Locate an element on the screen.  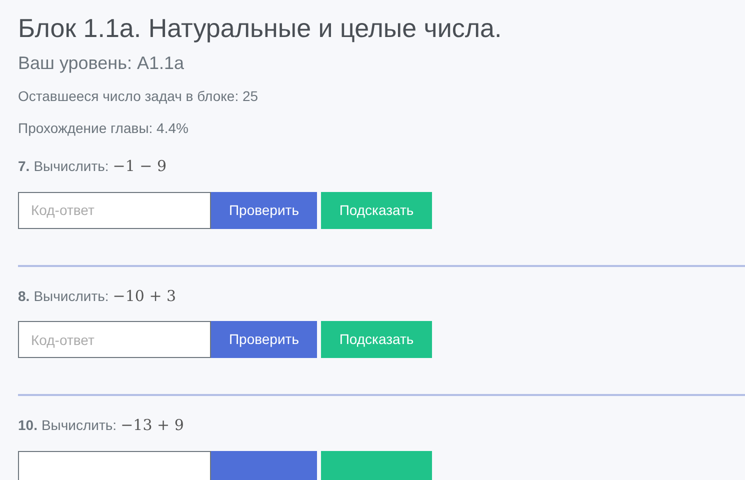
math-expression: −1 − 9 is located at coordinates (139, 166).